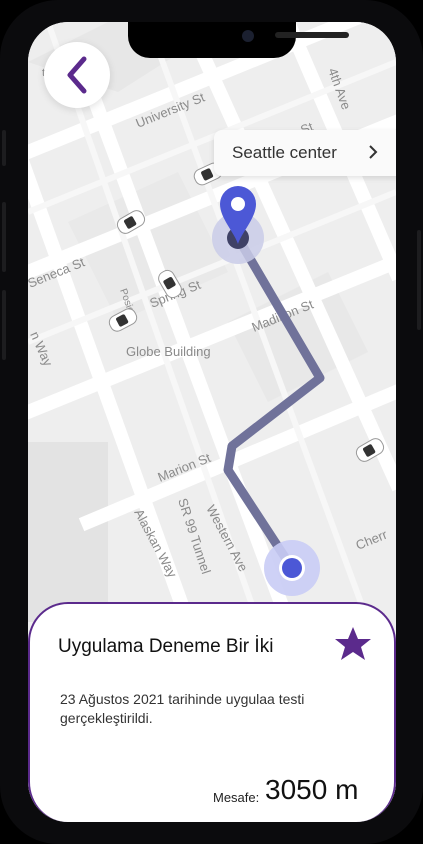 The height and width of the screenshot is (844, 423). I want to click on distance-value: 3050 m, so click(312, 789).